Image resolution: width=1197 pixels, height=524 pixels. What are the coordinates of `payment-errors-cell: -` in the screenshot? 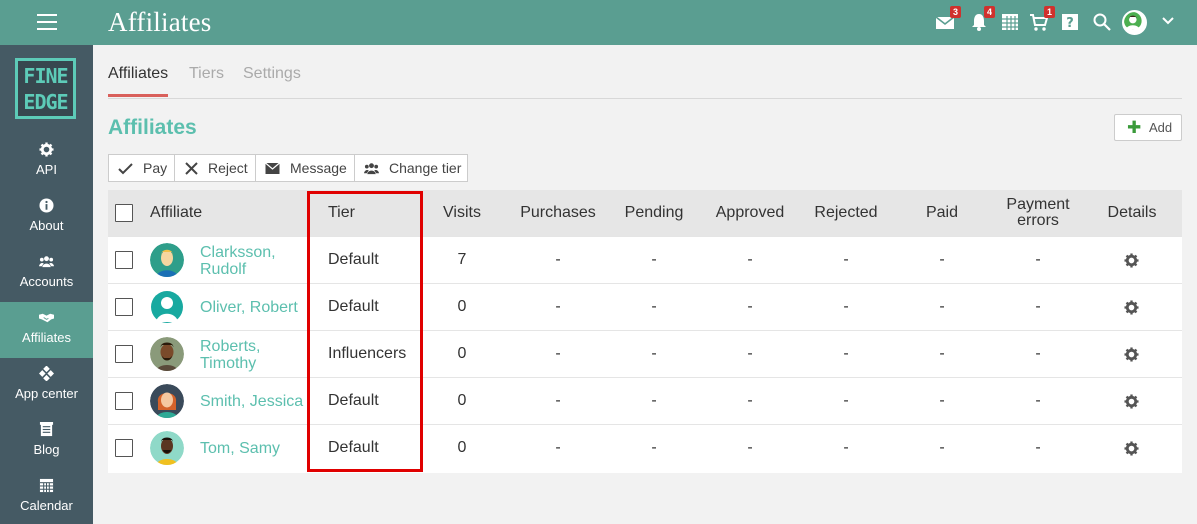 It's located at (1038, 447).